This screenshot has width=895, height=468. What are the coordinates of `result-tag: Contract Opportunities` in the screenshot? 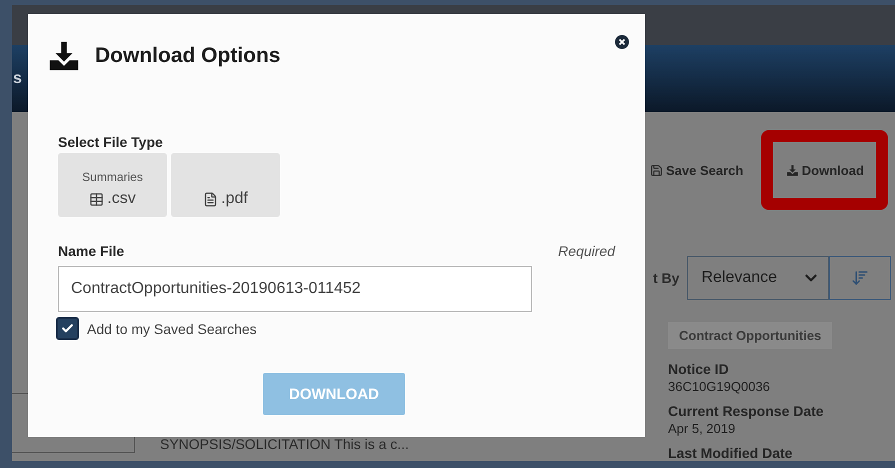 It's located at (750, 335).